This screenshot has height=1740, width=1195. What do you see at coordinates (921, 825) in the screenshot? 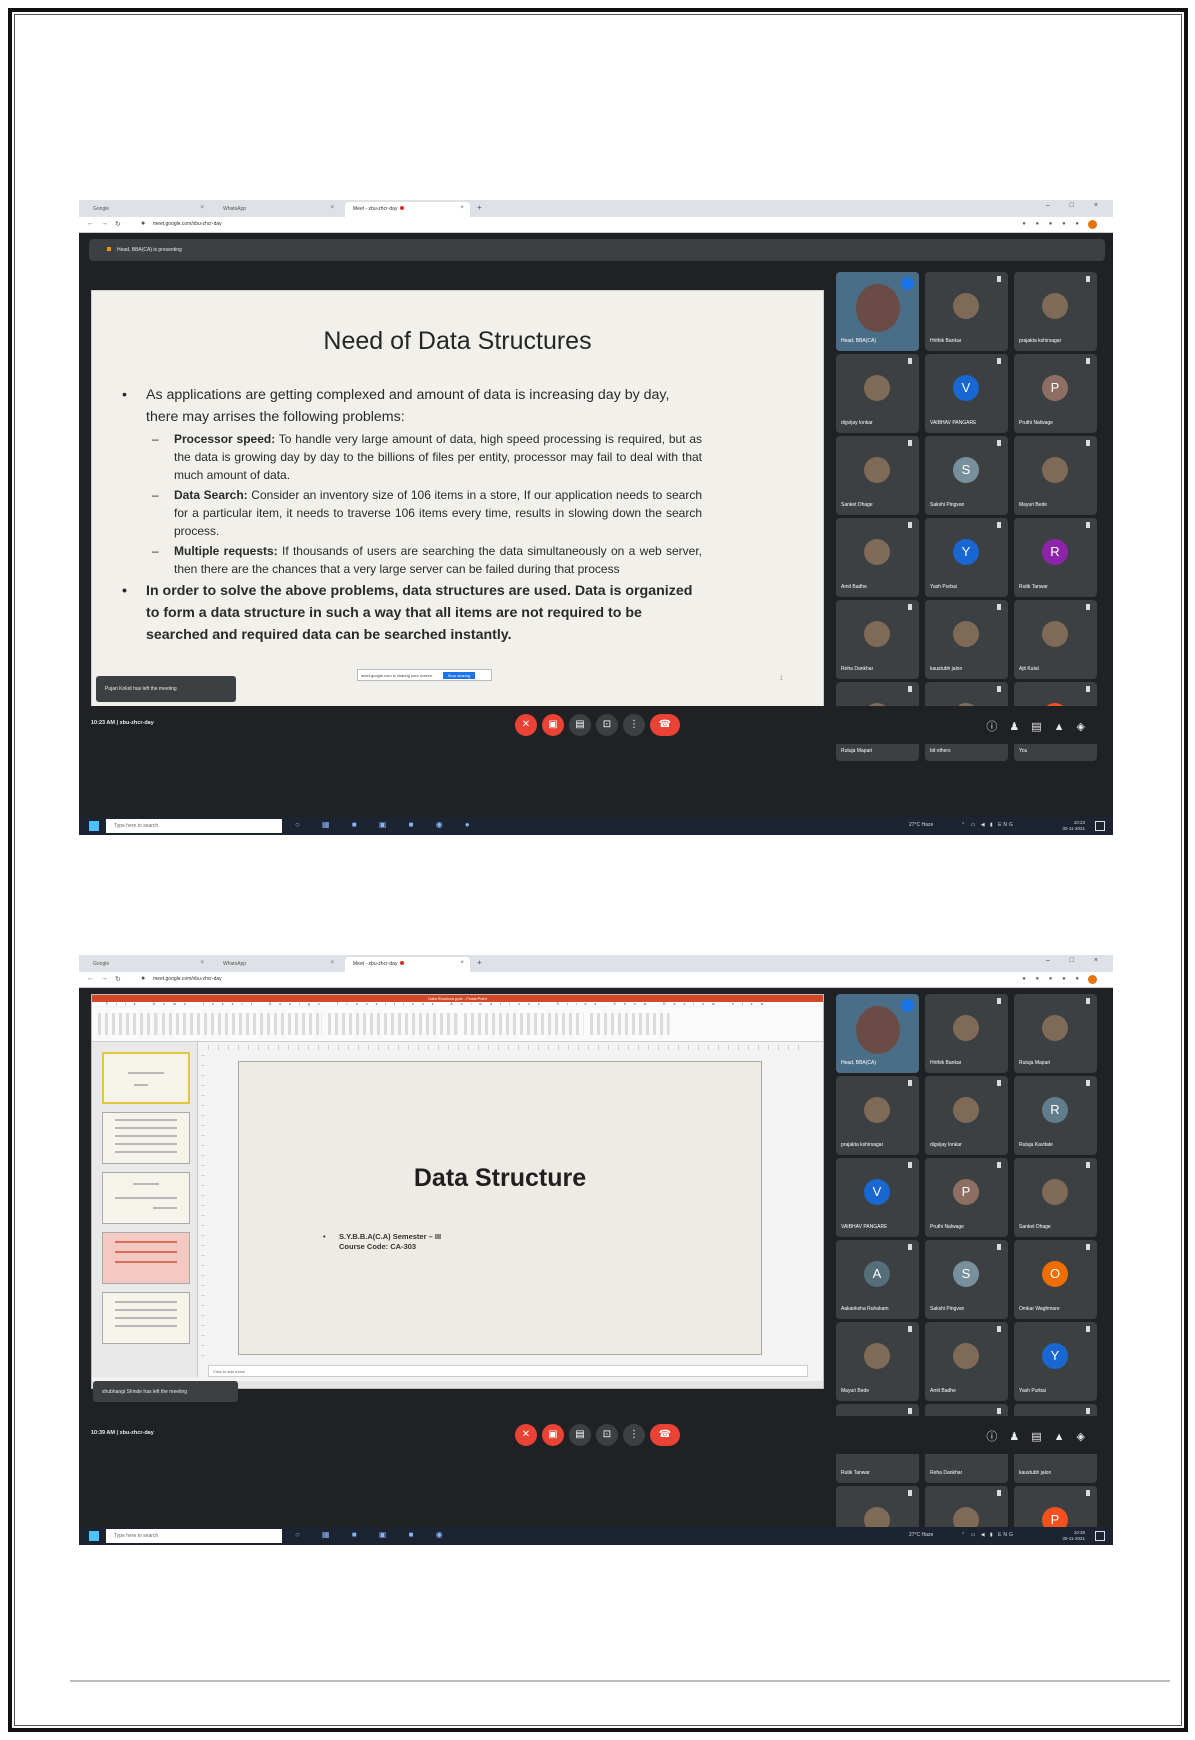
I see `weather-widget: 27°C Haze` at bounding box center [921, 825].